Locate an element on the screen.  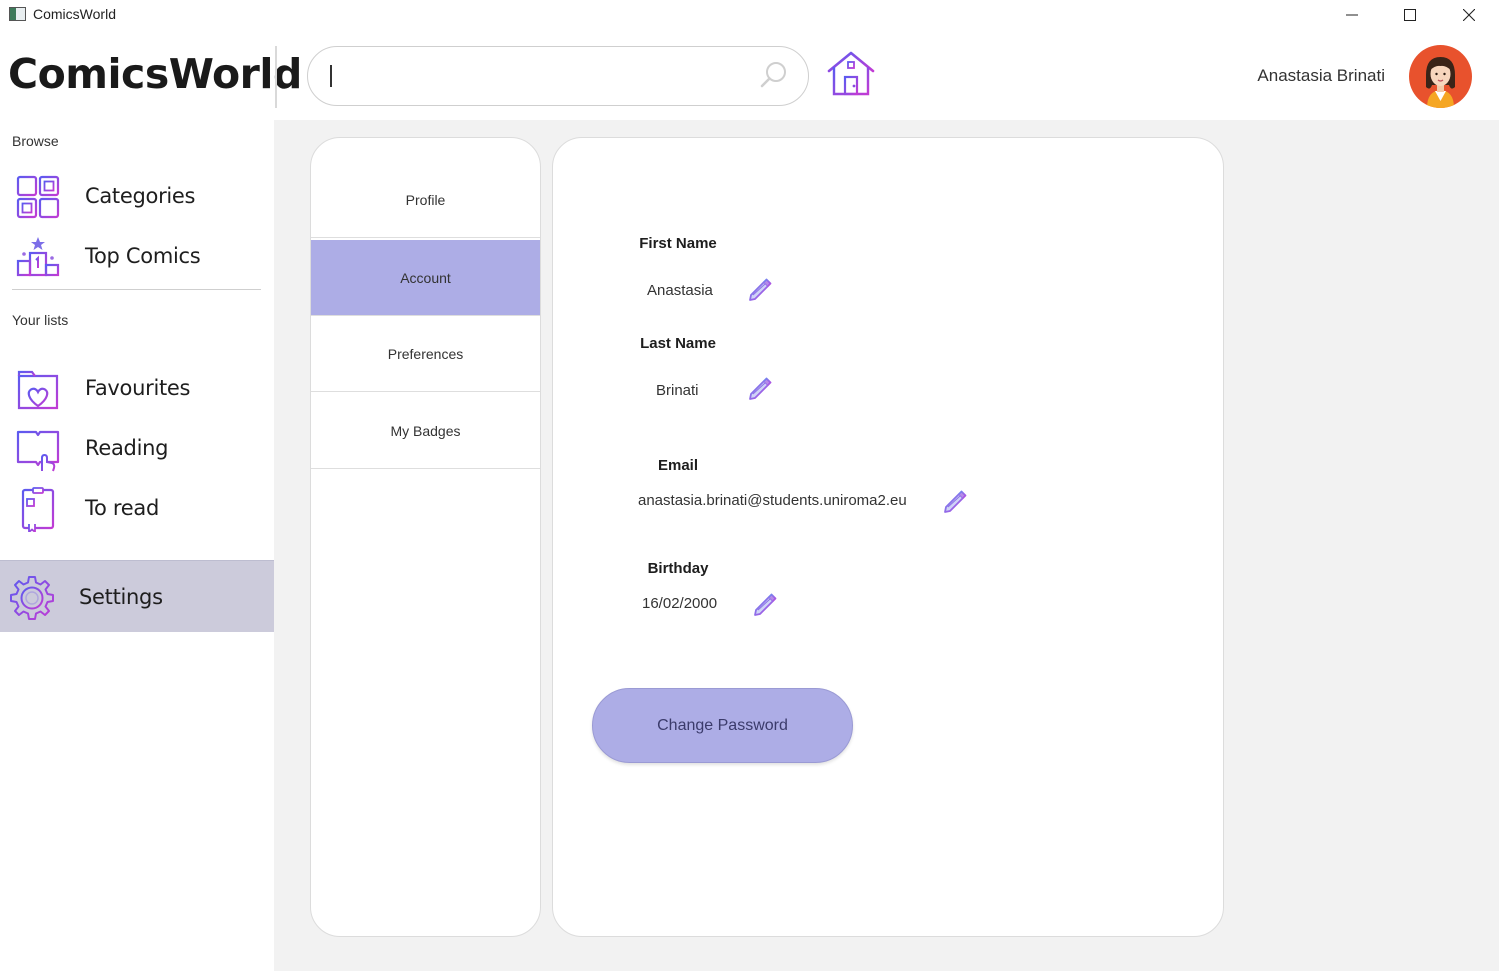
open-book-icon is located at coordinates (38, 451).